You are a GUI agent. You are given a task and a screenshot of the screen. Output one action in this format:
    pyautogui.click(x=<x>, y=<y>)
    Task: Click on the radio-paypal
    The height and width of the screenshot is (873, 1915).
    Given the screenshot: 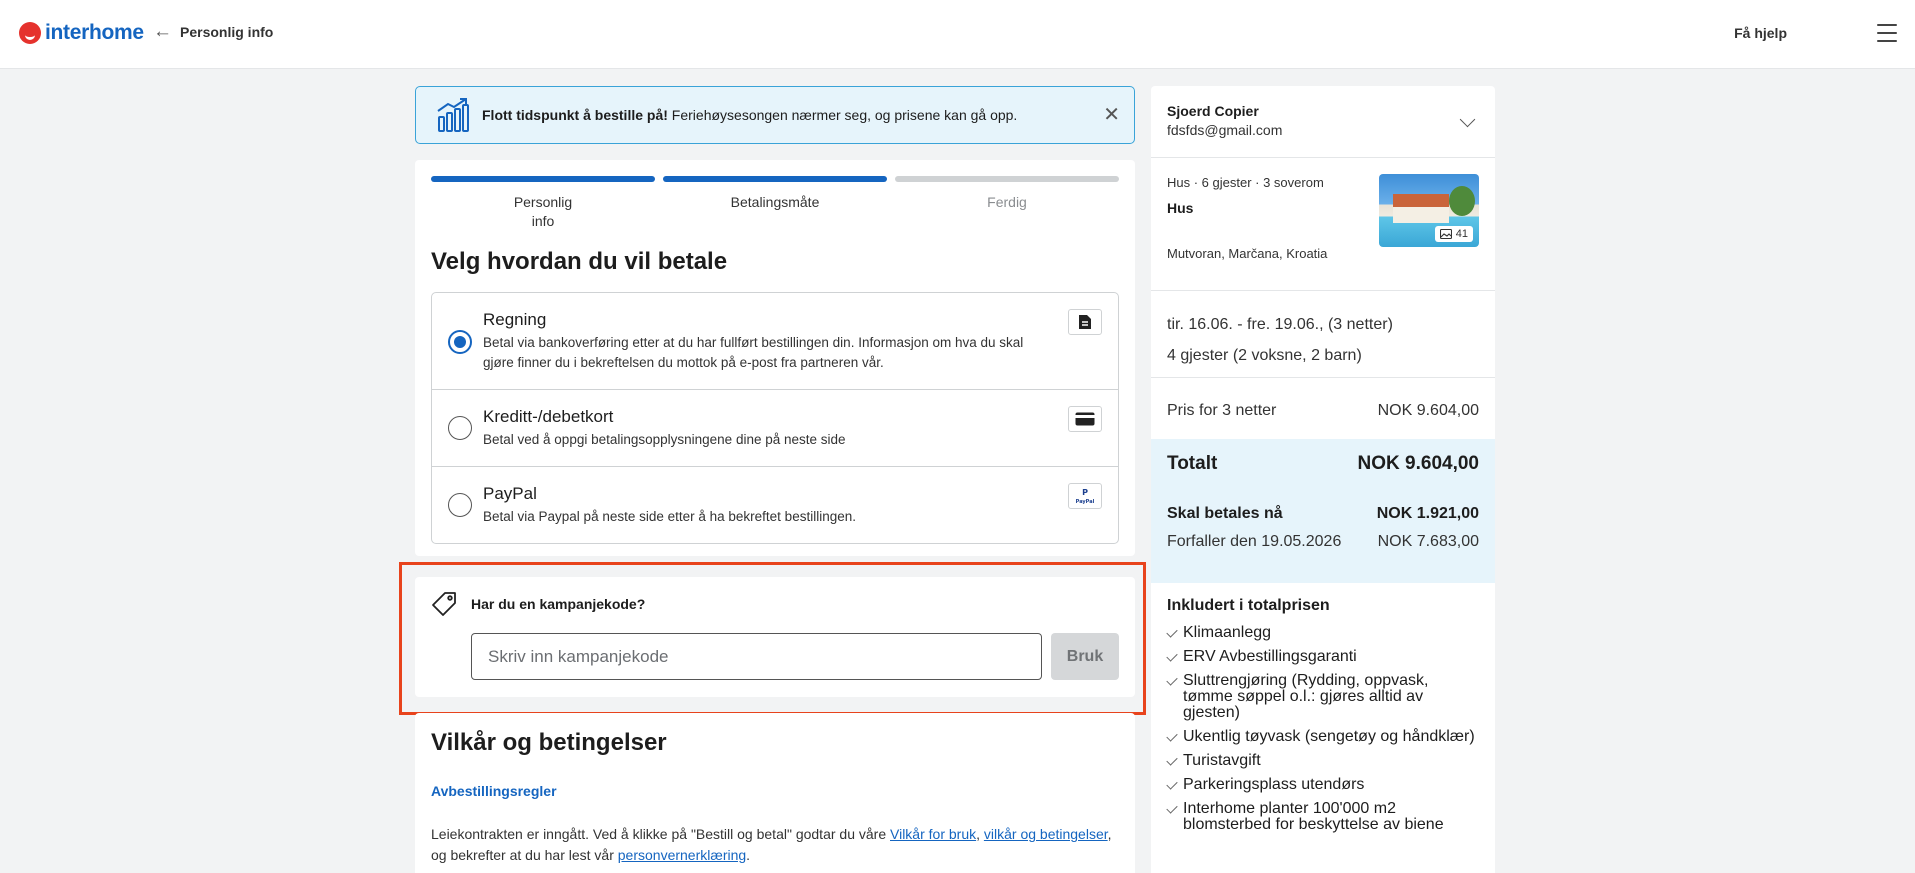 What is the action you would take?
    pyautogui.click(x=460, y=505)
    